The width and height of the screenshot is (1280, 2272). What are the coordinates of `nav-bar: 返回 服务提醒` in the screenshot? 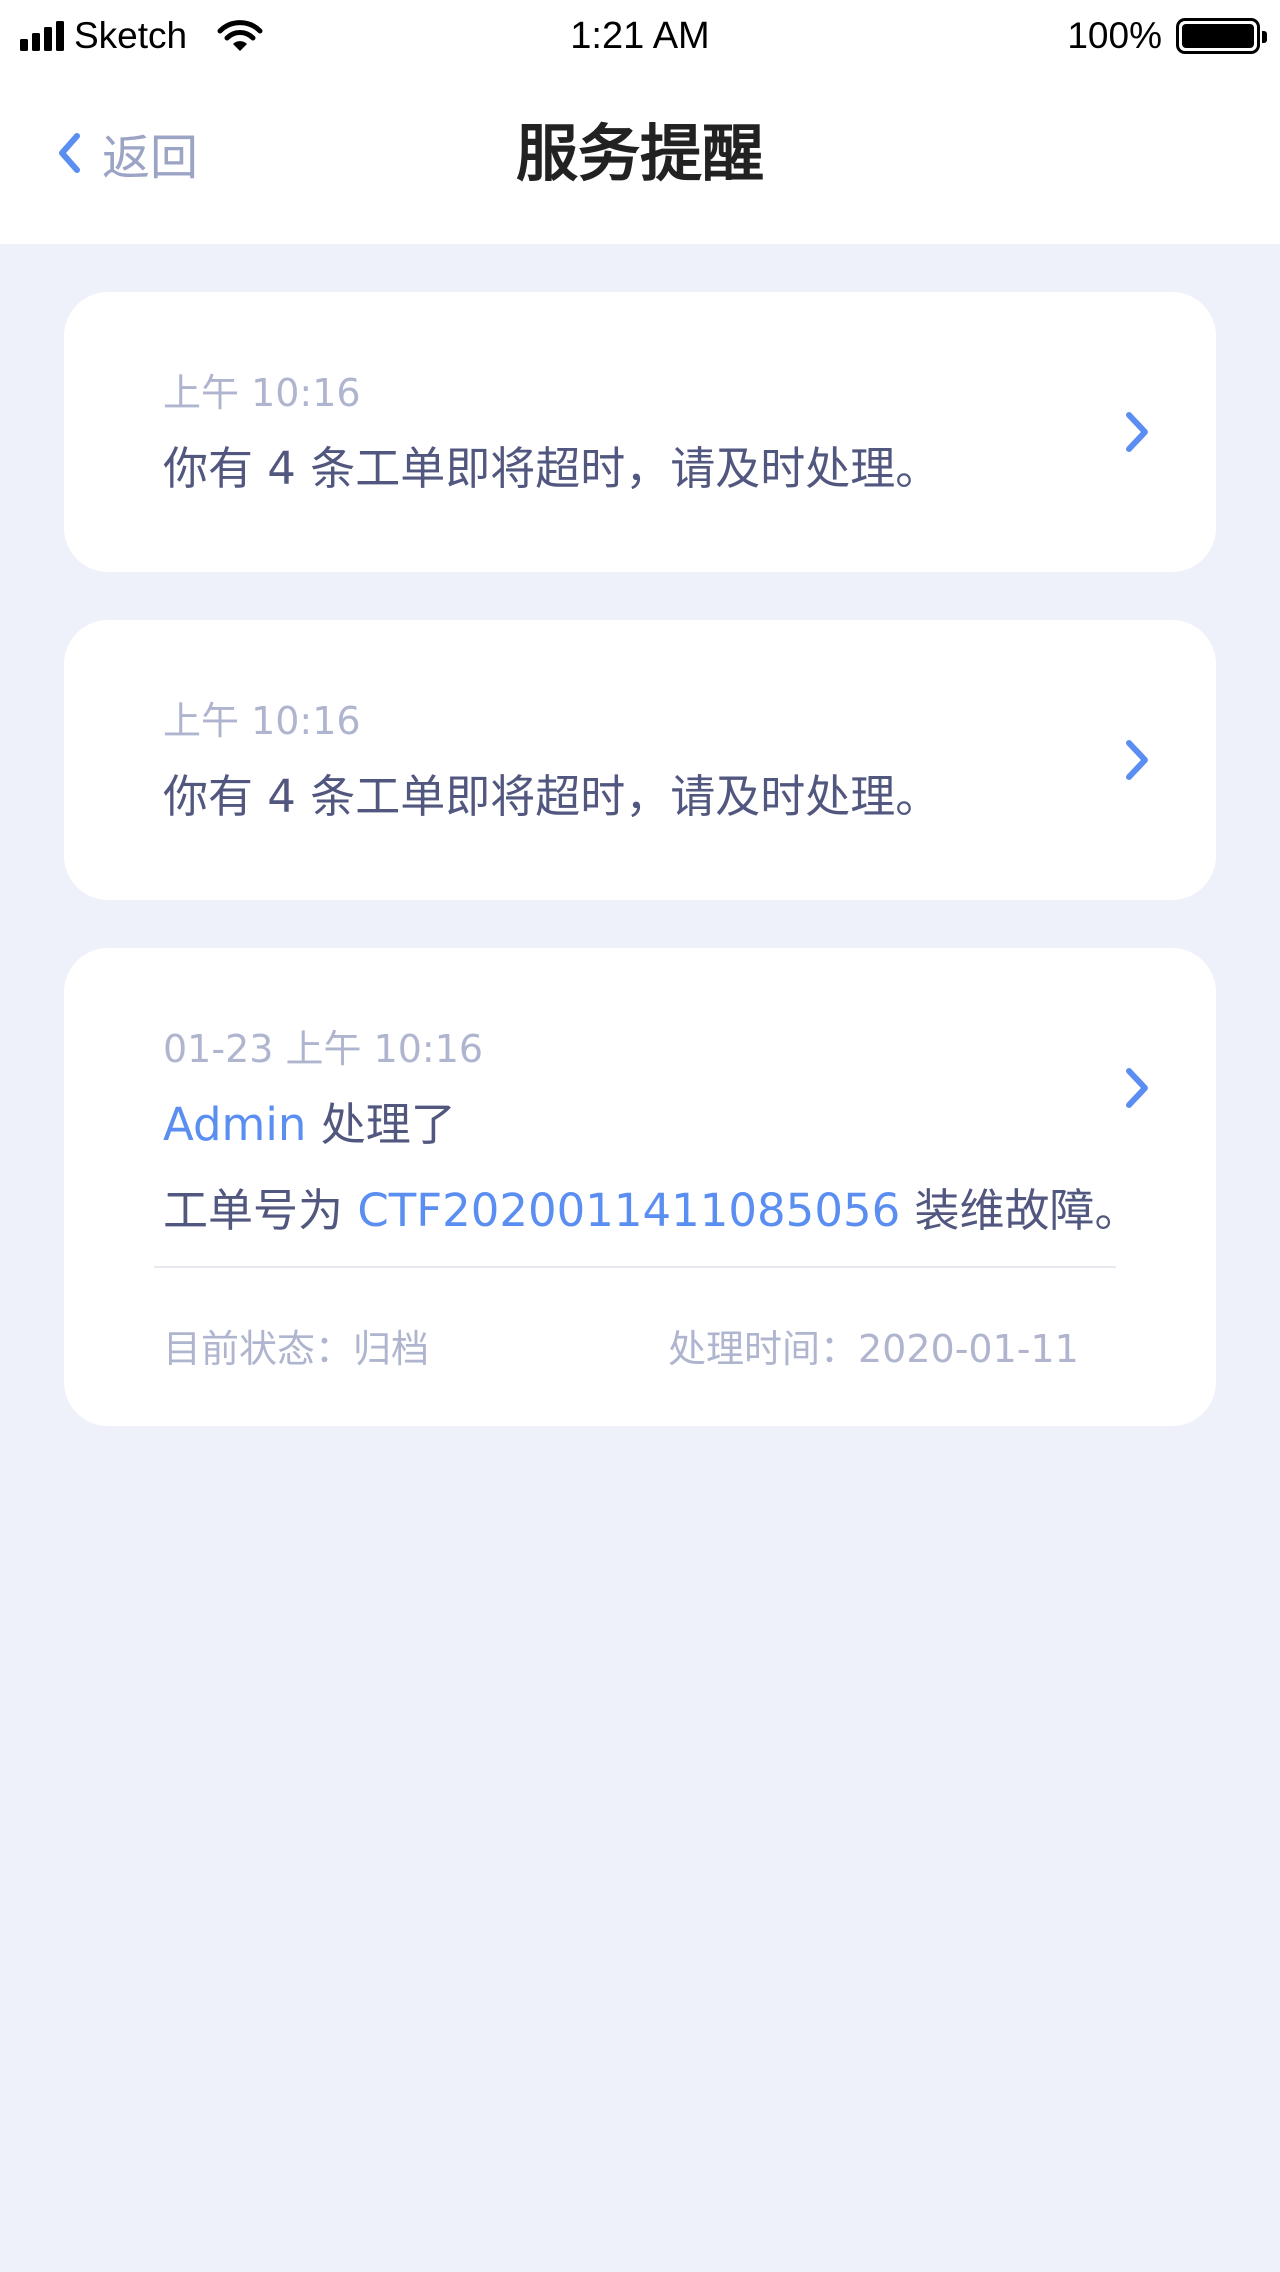 It's located at (640, 158).